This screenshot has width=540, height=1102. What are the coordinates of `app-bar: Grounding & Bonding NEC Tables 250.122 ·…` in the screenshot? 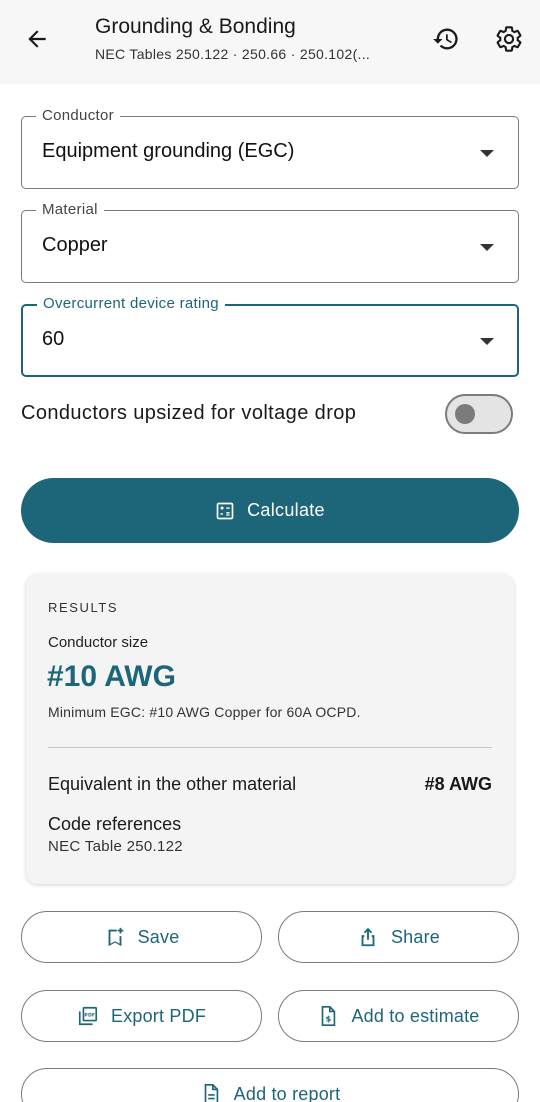 It's located at (270, 42).